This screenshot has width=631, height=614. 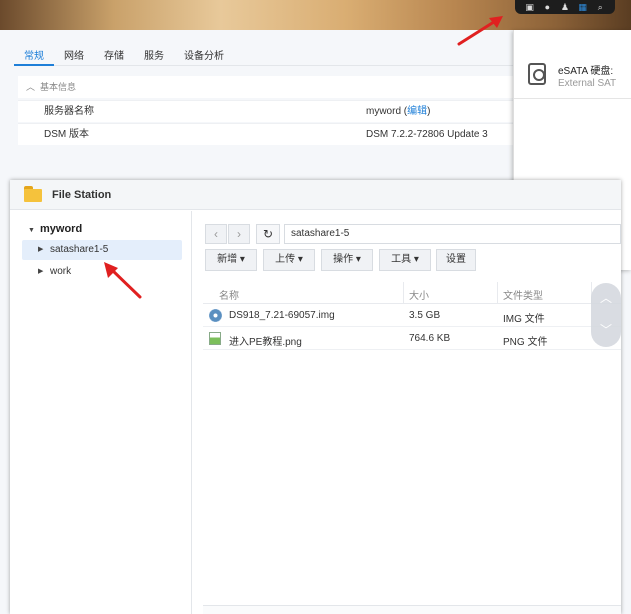 I want to click on file-name: DS918_7.21-69057.img, so click(x=282, y=315).